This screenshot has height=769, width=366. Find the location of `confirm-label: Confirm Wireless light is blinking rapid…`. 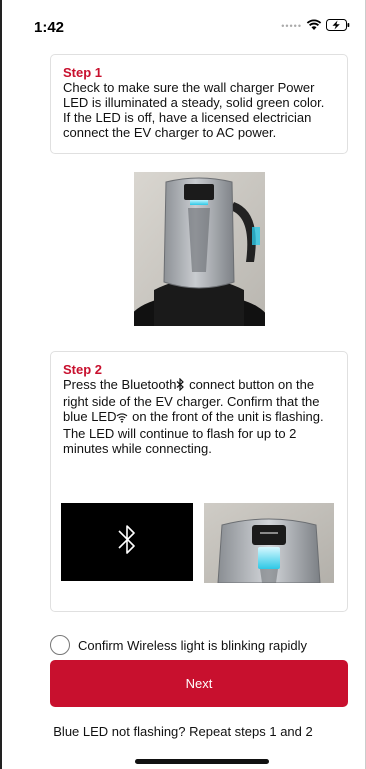

confirm-label: Confirm Wireless light is blinking rapid… is located at coordinates (193, 645).